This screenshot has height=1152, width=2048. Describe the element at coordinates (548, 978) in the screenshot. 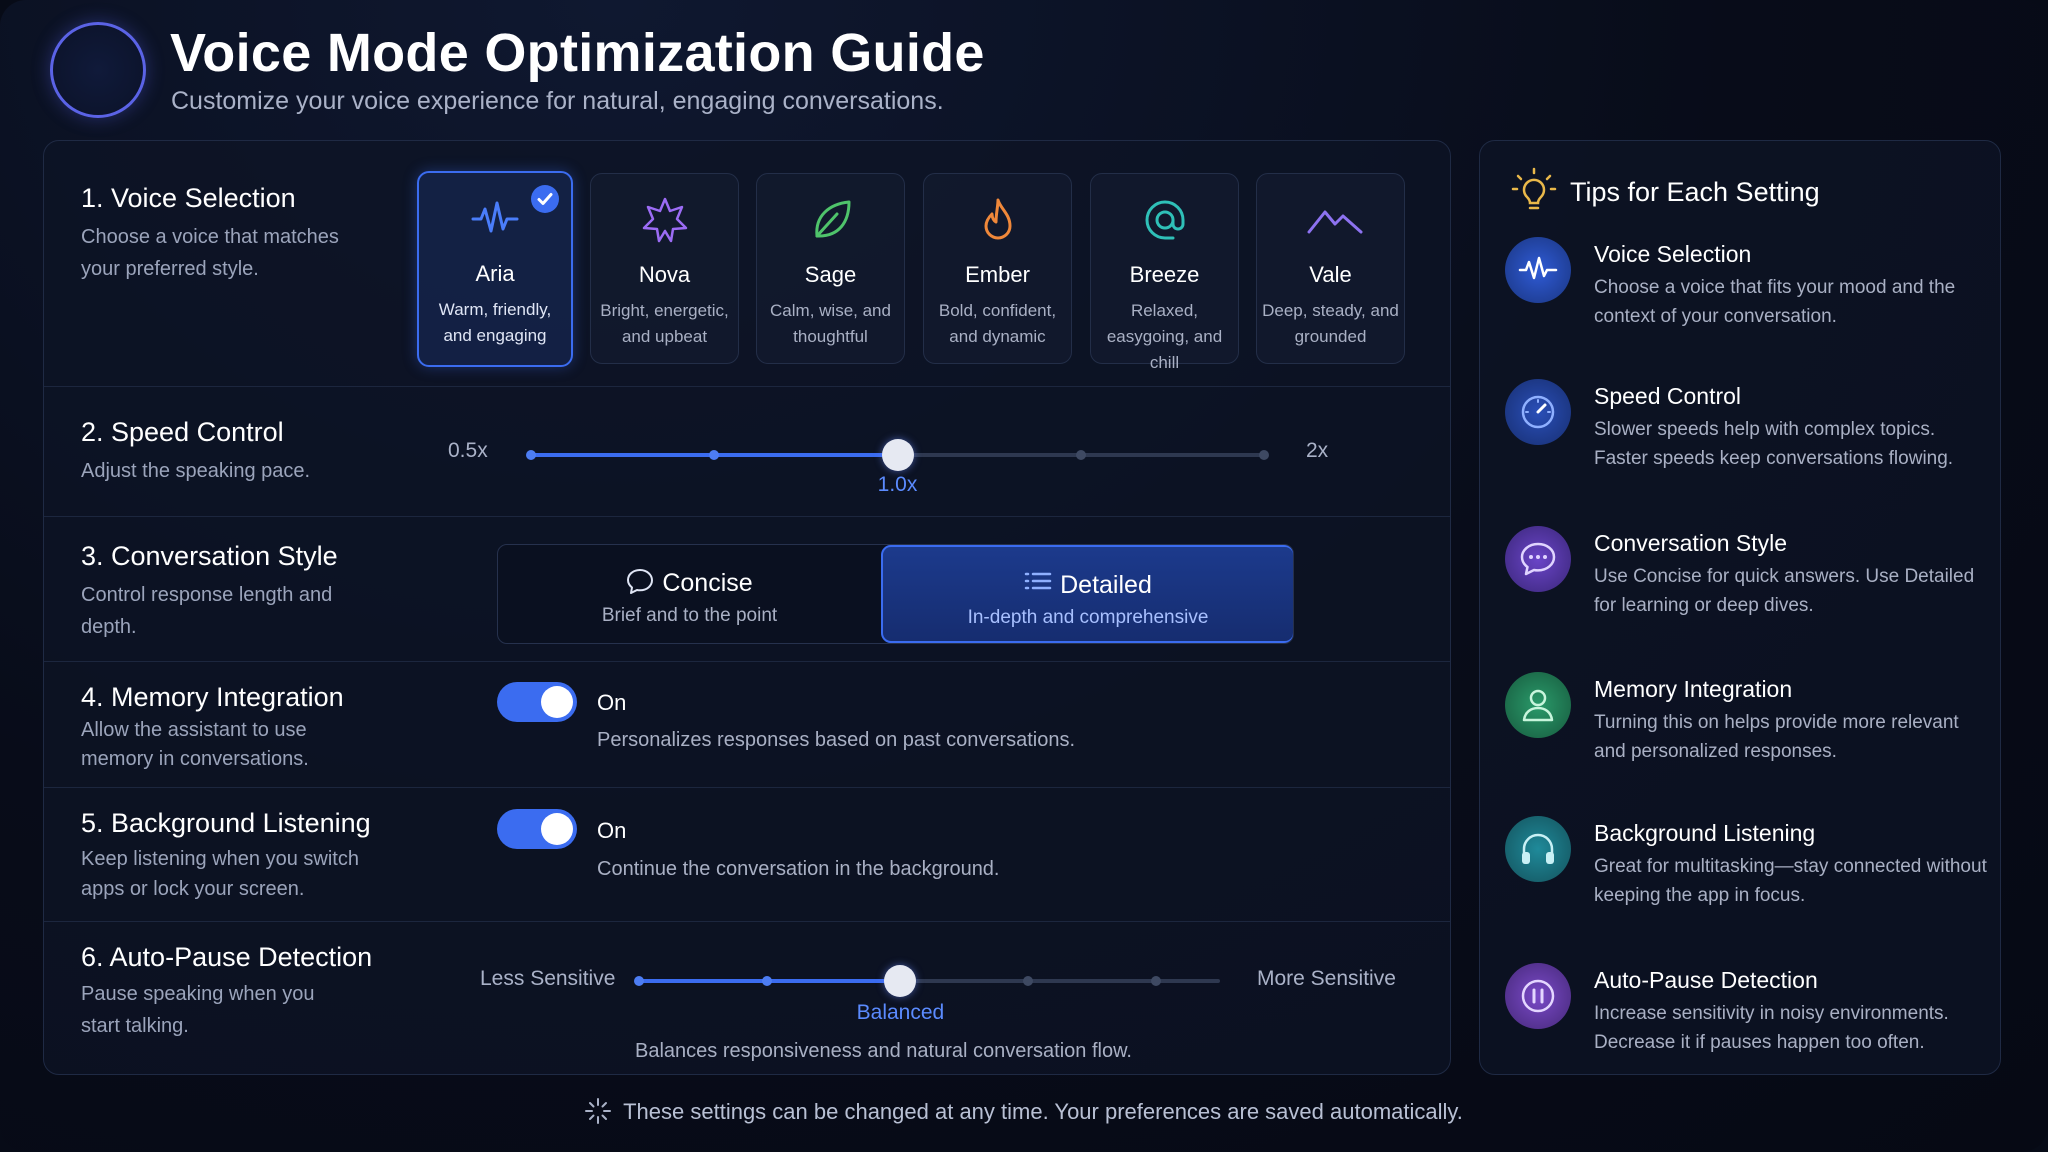

I see `sensitivity-min-label: Less Sensitive` at that location.